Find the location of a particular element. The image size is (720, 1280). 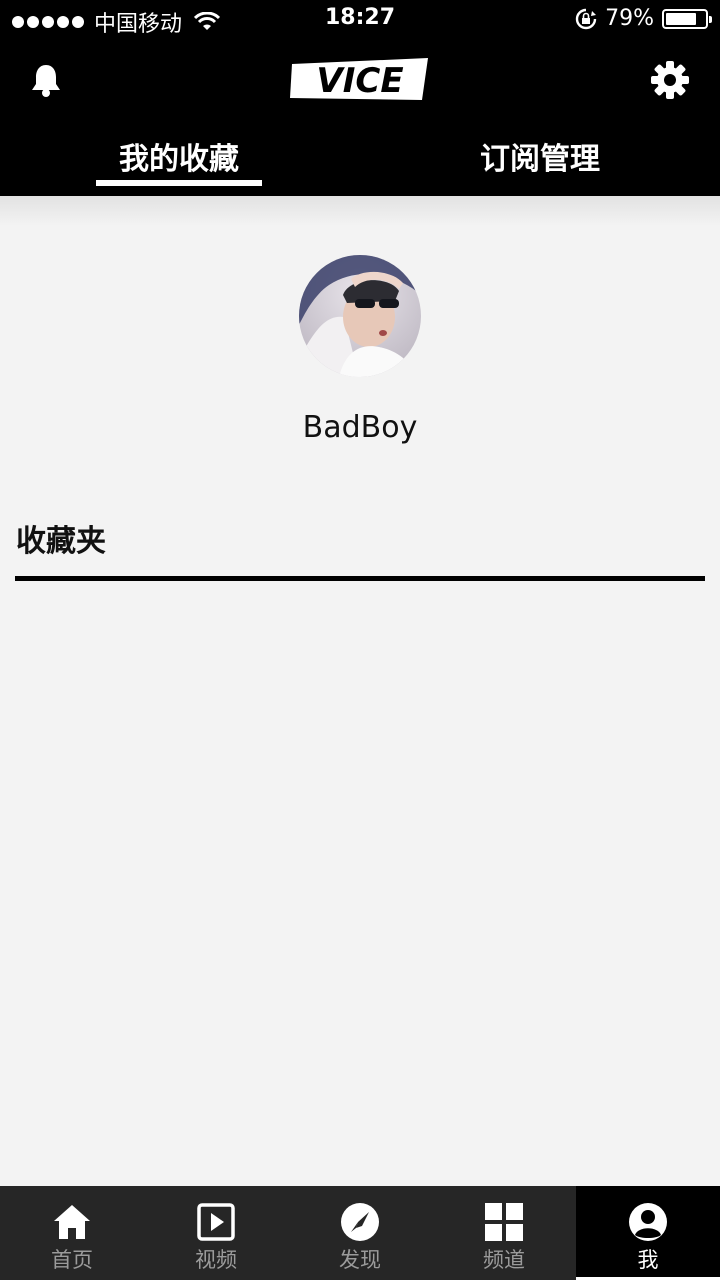

nav-item-home: 首页 is located at coordinates (72, 1233).